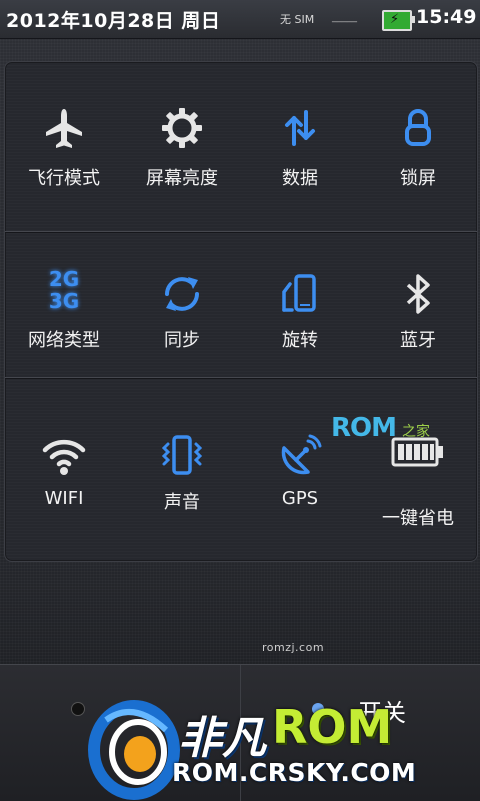 This screenshot has height=801, width=480. What do you see at coordinates (182, 178) in the screenshot?
I see `toggle-label: 屏幕亮度` at bounding box center [182, 178].